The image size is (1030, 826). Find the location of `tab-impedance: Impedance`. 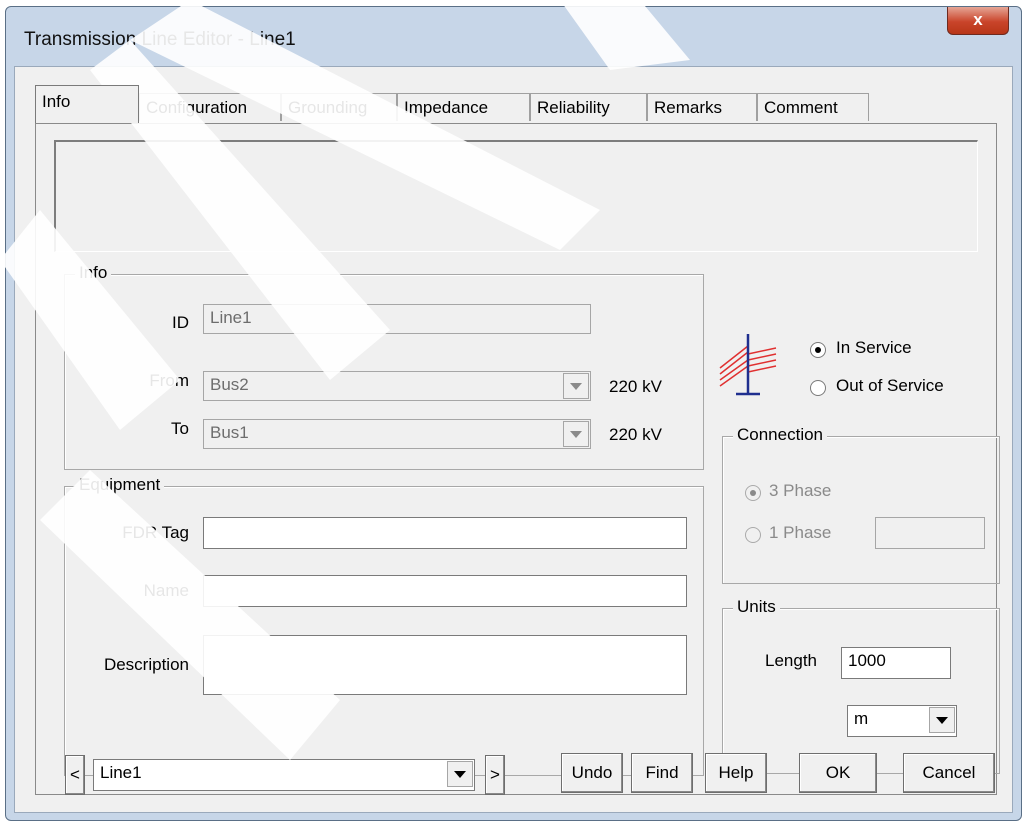

tab-impedance: Impedance is located at coordinates (463, 107).